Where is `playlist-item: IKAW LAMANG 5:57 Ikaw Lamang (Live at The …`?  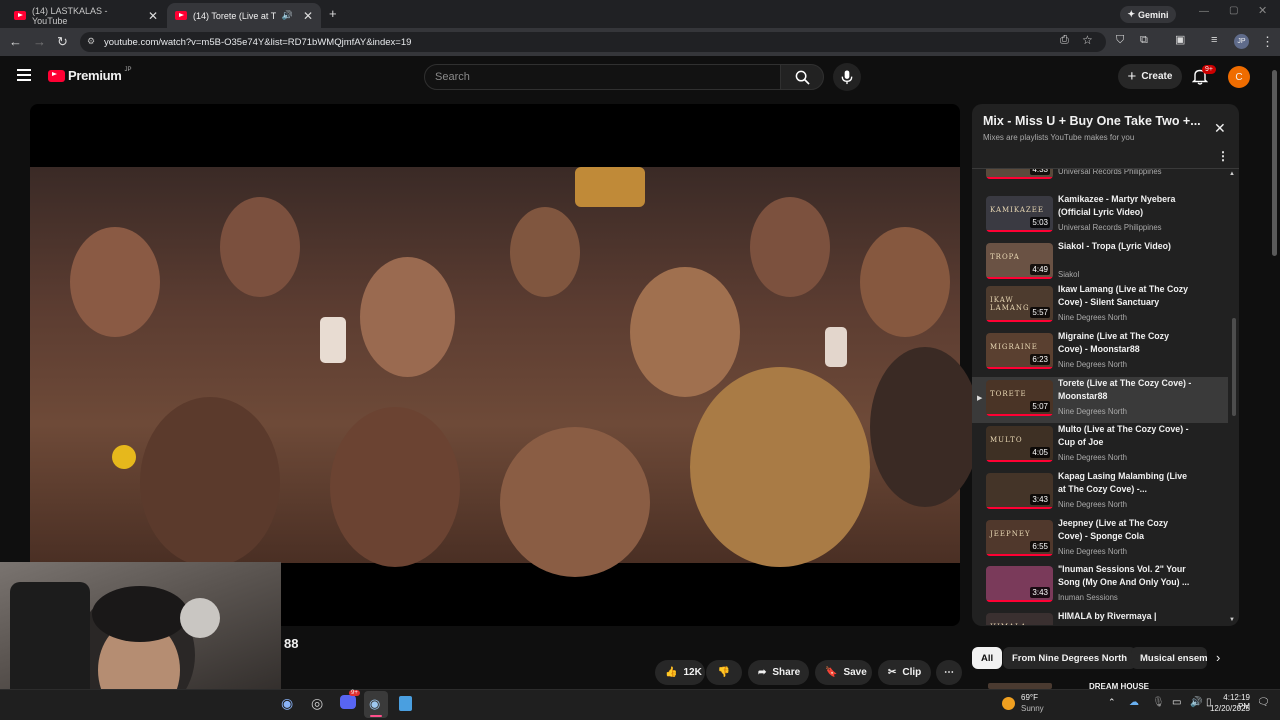 playlist-item: IKAW LAMANG 5:57 Ikaw Lamang (Live at The … is located at coordinates (1100, 306).